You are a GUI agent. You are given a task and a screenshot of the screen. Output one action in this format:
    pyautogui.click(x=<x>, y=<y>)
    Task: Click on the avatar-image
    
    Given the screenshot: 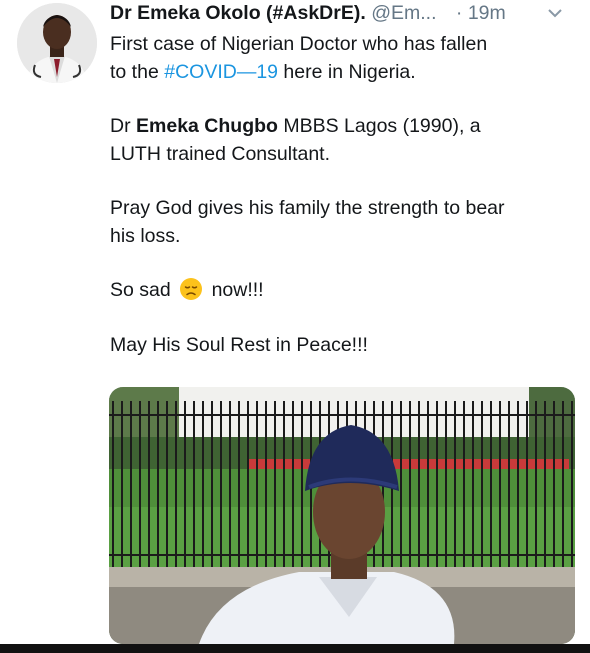 What is the action you would take?
    pyautogui.click(x=57, y=43)
    